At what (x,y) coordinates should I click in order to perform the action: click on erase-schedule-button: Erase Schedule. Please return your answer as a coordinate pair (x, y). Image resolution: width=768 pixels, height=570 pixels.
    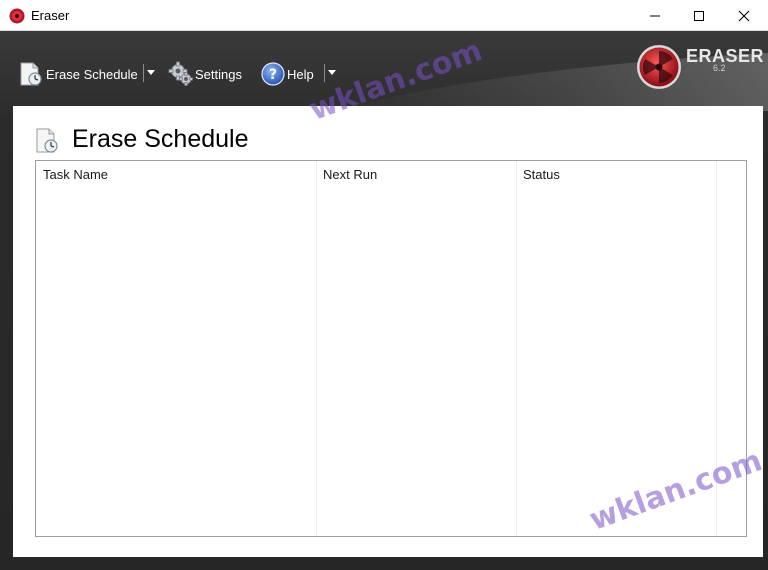
    Looking at the image, I should click on (78, 74).